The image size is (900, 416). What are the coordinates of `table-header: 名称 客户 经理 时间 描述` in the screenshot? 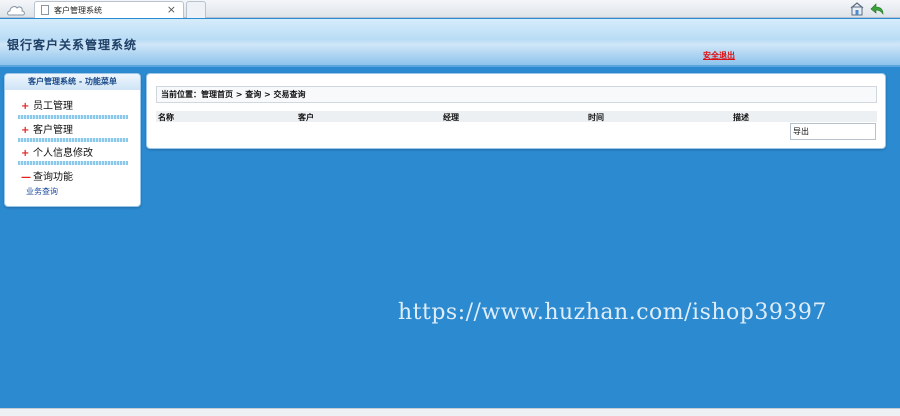 It's located at (516, 116).